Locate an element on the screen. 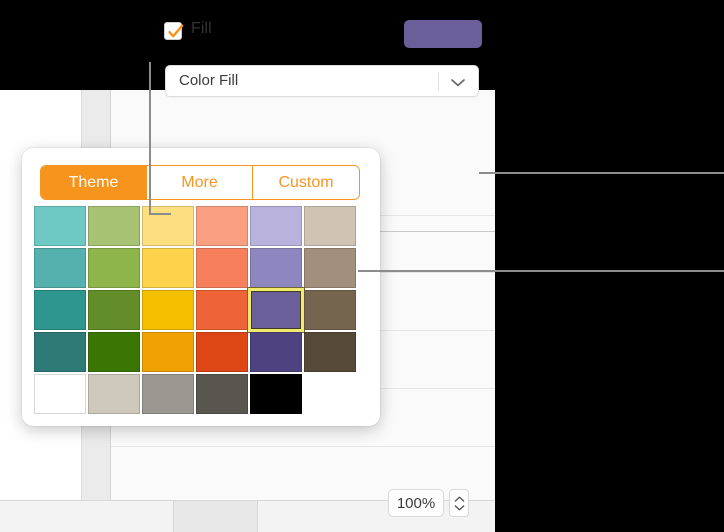 The height and width of the screenshot is (532, 724). color-swatch-medium-gray is located at coordinates (168, 394).